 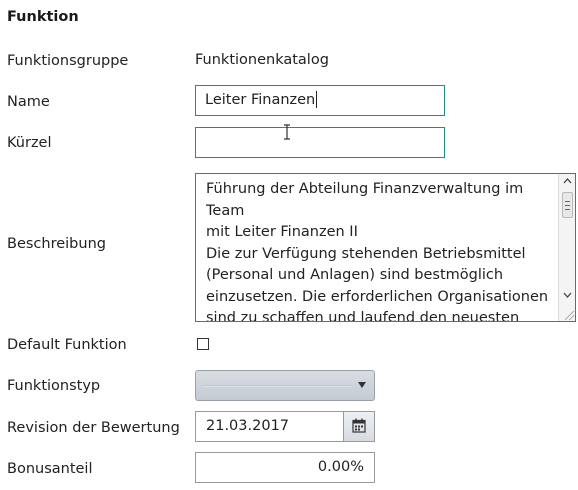 I want to click on kuerzel-label: Kürzel, so click(x=29, y=143).